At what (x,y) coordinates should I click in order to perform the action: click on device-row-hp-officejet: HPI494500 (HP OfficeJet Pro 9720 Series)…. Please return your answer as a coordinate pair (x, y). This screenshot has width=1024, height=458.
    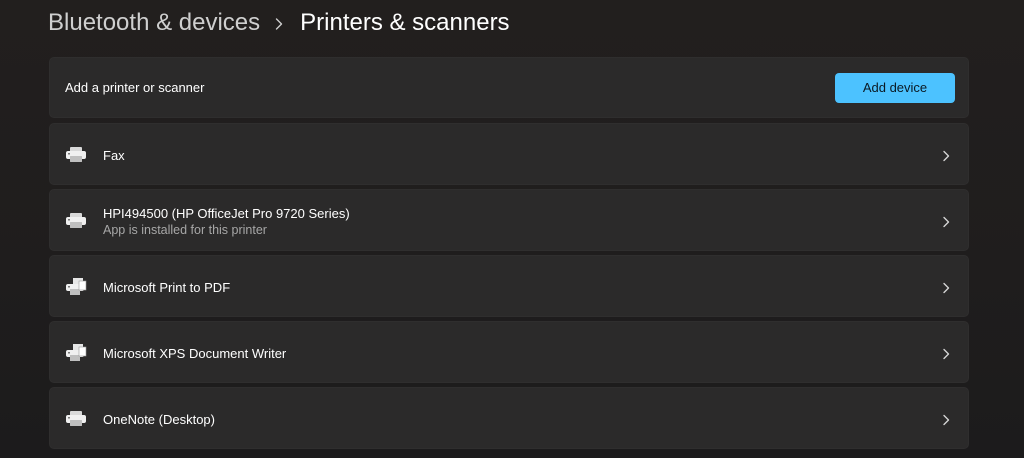
    Looking at the image, I should click on (509, 220).